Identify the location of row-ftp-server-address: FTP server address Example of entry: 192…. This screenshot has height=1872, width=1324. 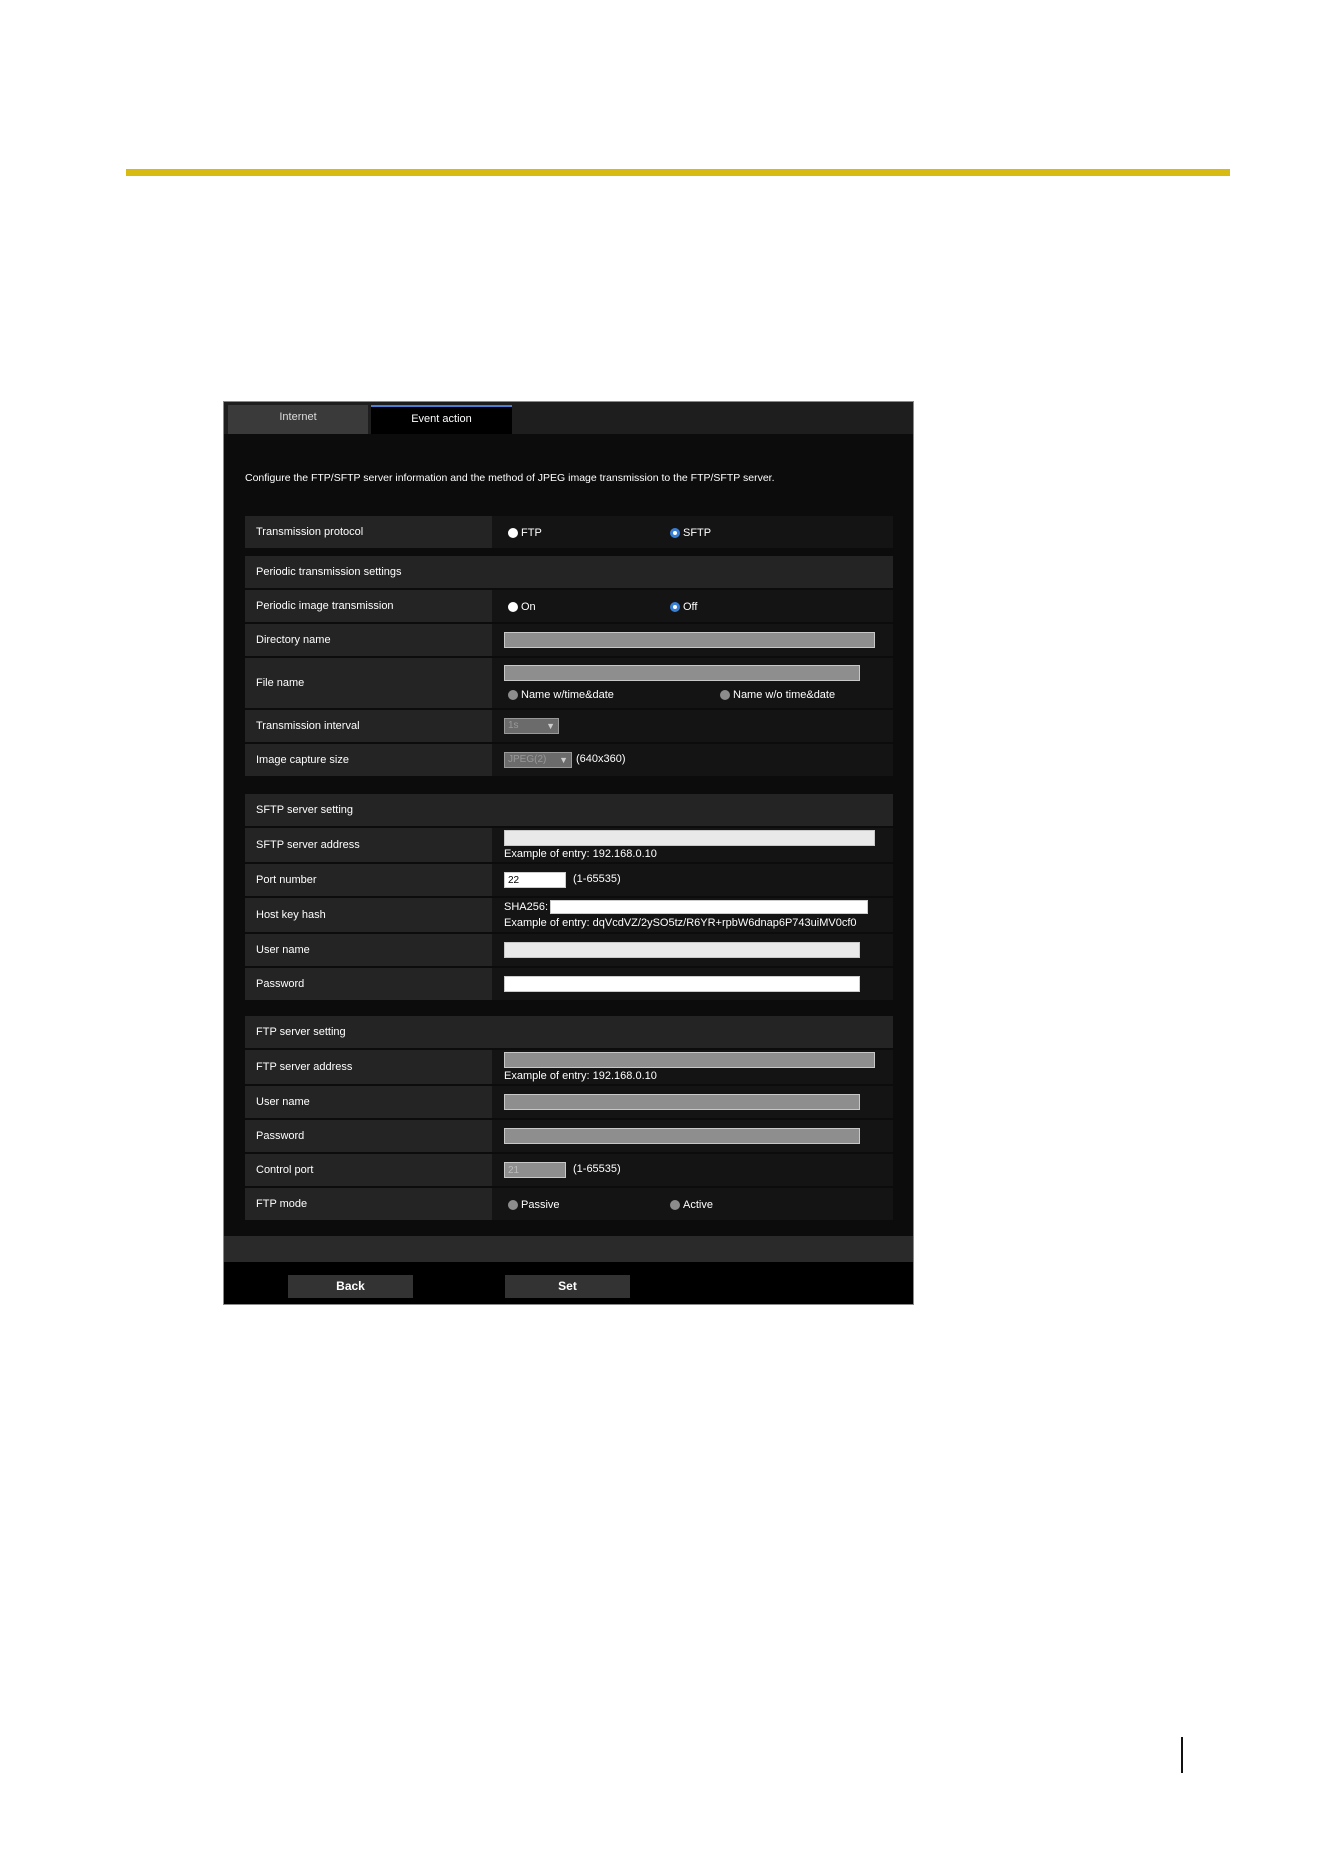
(569, 1067).